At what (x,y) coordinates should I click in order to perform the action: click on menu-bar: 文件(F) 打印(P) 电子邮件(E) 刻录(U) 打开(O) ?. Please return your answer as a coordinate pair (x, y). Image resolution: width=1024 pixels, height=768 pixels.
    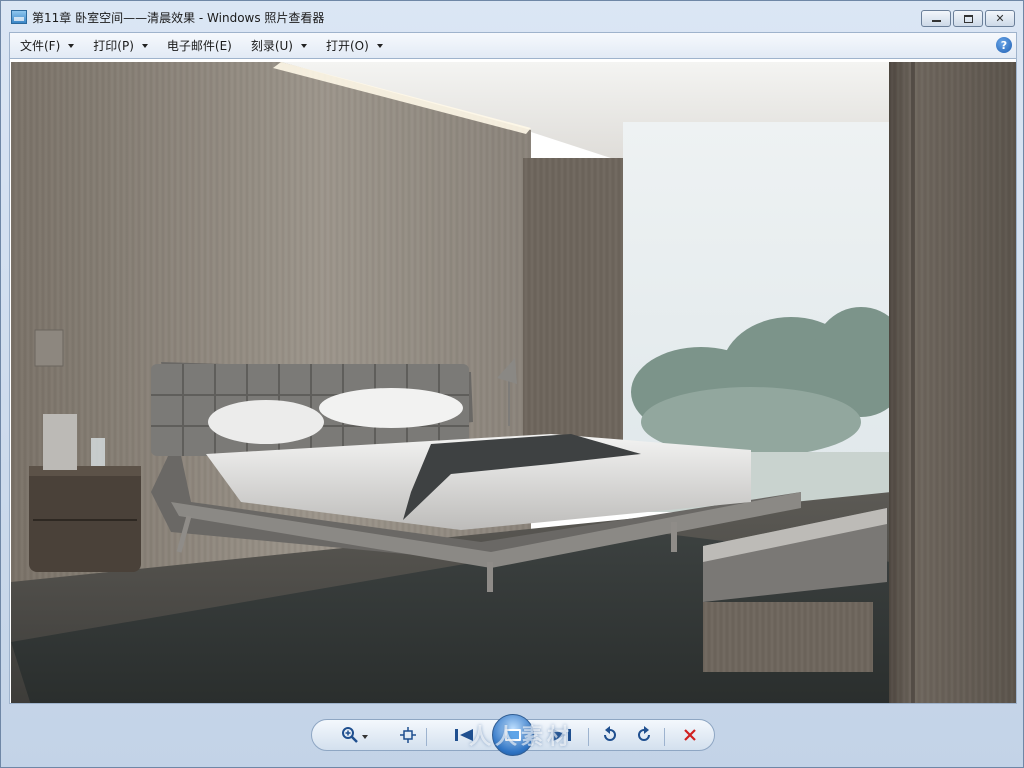
    Looking at the image, I should click on (513, 45).